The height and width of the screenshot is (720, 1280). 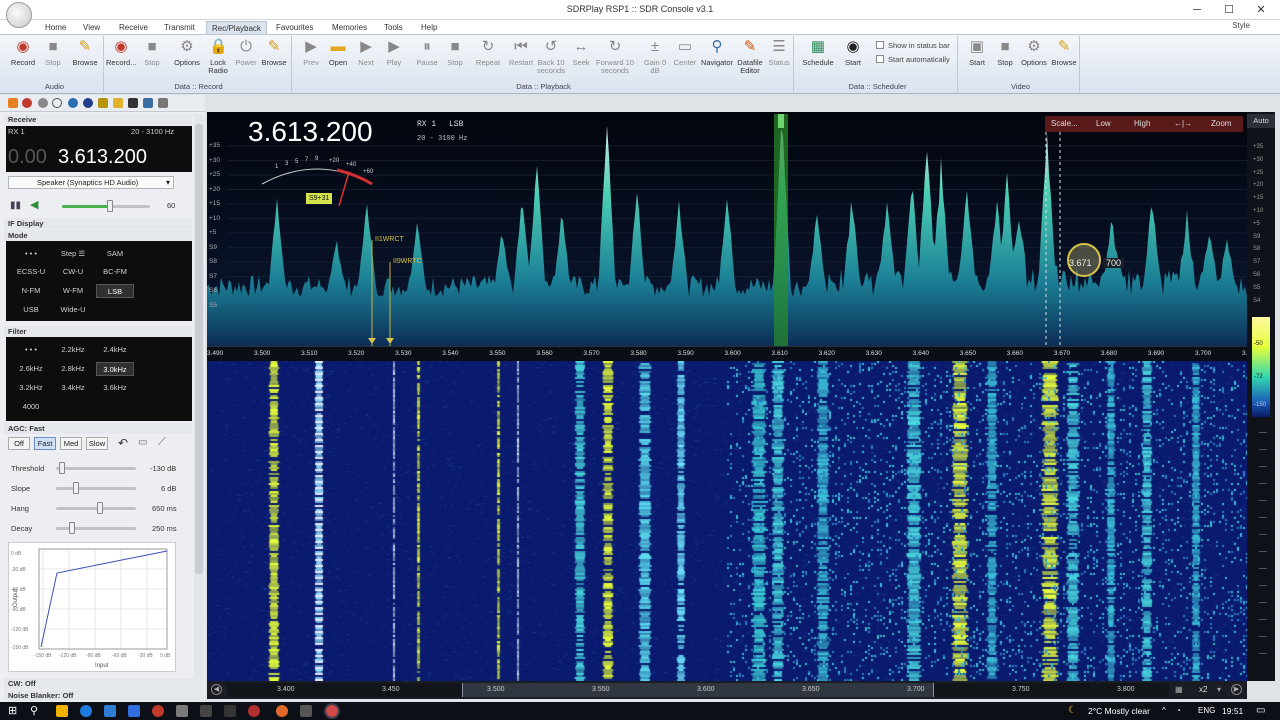 I want to click on scroll-left-icon: ◀, so click(x=216, y=689).